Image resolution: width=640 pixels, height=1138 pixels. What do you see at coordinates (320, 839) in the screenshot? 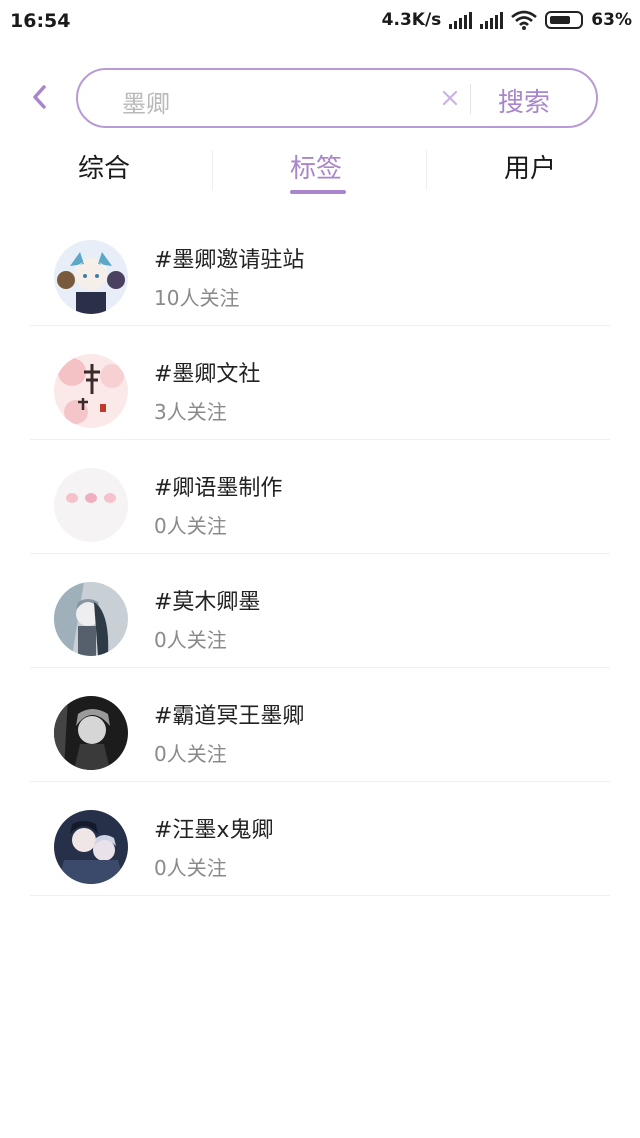
I see `list-item: #汪墨x鬼卿 0人关注` at bounding box center [320, 839].